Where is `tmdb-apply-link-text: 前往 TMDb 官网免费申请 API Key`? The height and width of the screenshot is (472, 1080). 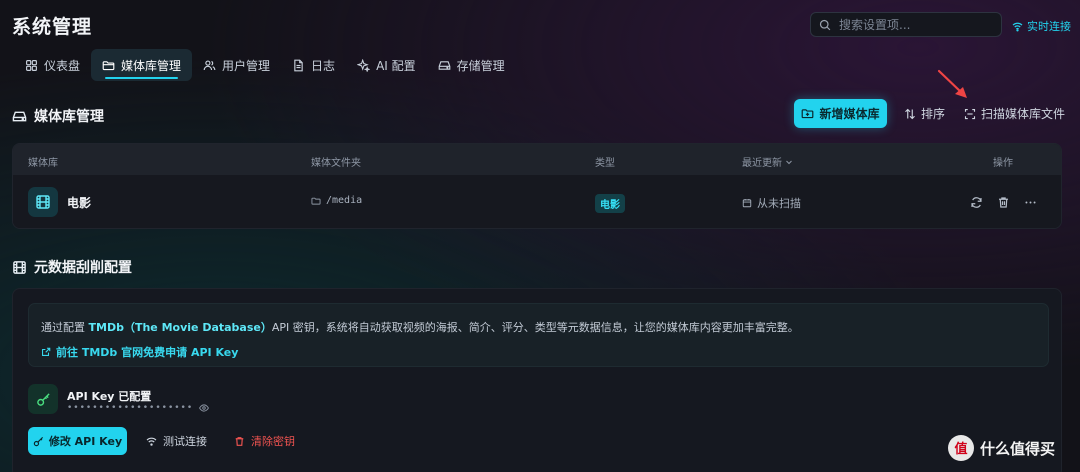 tmdb-apply-link-text: 前往 TMDb 官网免费申请 API Key is located at coordinates (147, 352).